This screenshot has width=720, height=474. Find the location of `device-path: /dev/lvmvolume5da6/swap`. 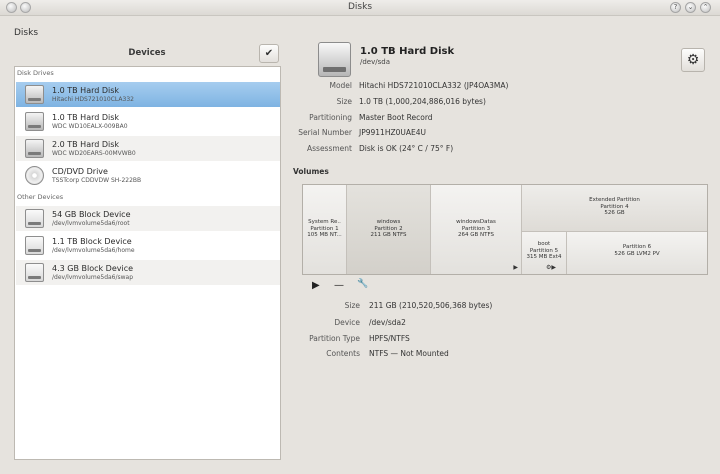

device-path: /dev/lvmvolume5da6/swap is located at coordinates (93, 277).